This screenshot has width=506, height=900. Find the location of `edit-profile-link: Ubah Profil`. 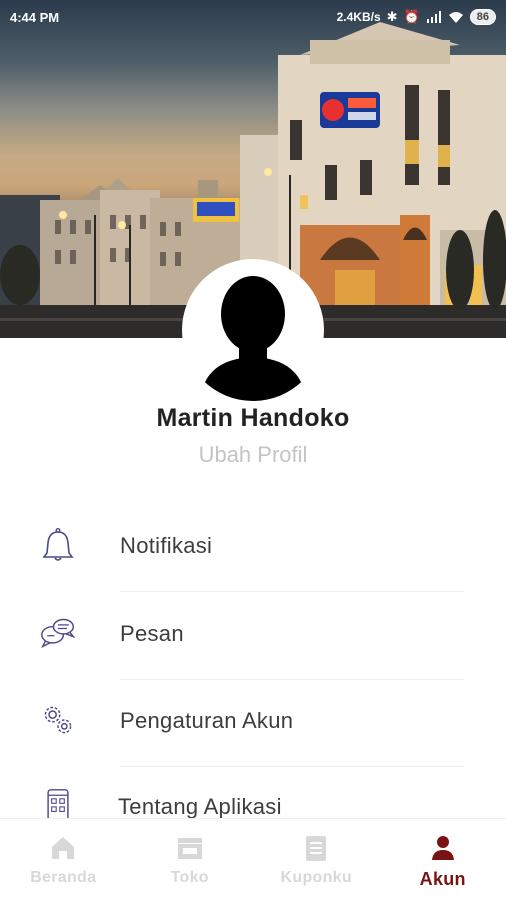

edit-profile-link: Ubah Profil is located at coordinates (253, 455).